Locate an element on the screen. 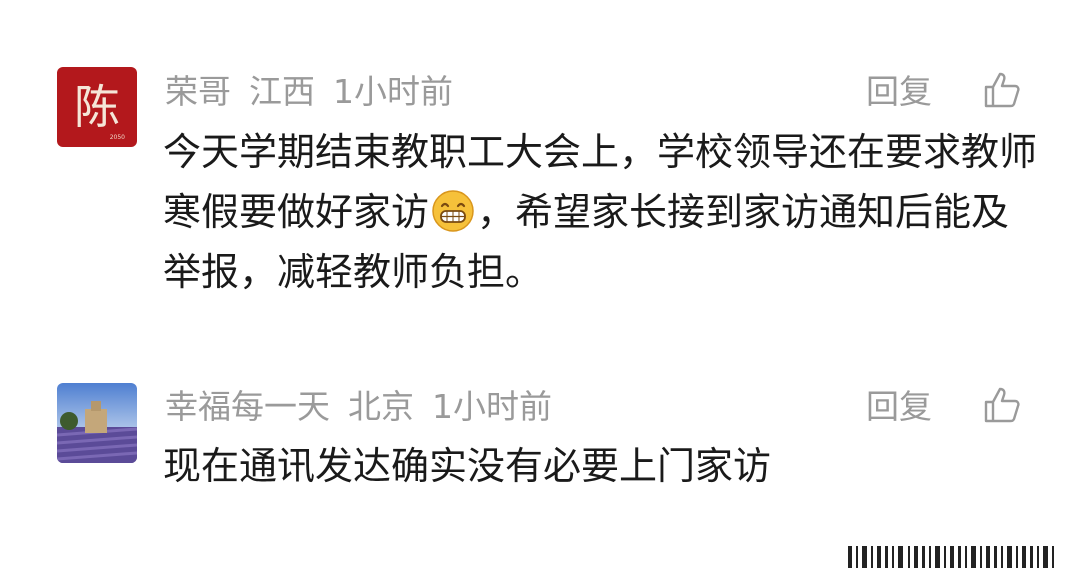 Image resolution: width=1080 pixels, height=586 pixels. grinning-face-emoji is located at coordinates (453, 211).